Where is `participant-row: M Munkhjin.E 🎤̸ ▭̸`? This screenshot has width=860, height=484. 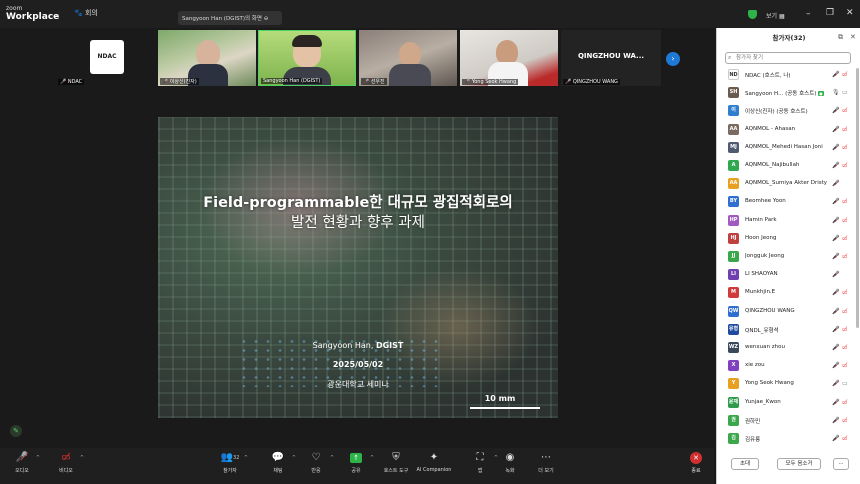 participant-row: M Munkhjin.E 🎤̸ ▭̸ is located at coordinates (787, 294).